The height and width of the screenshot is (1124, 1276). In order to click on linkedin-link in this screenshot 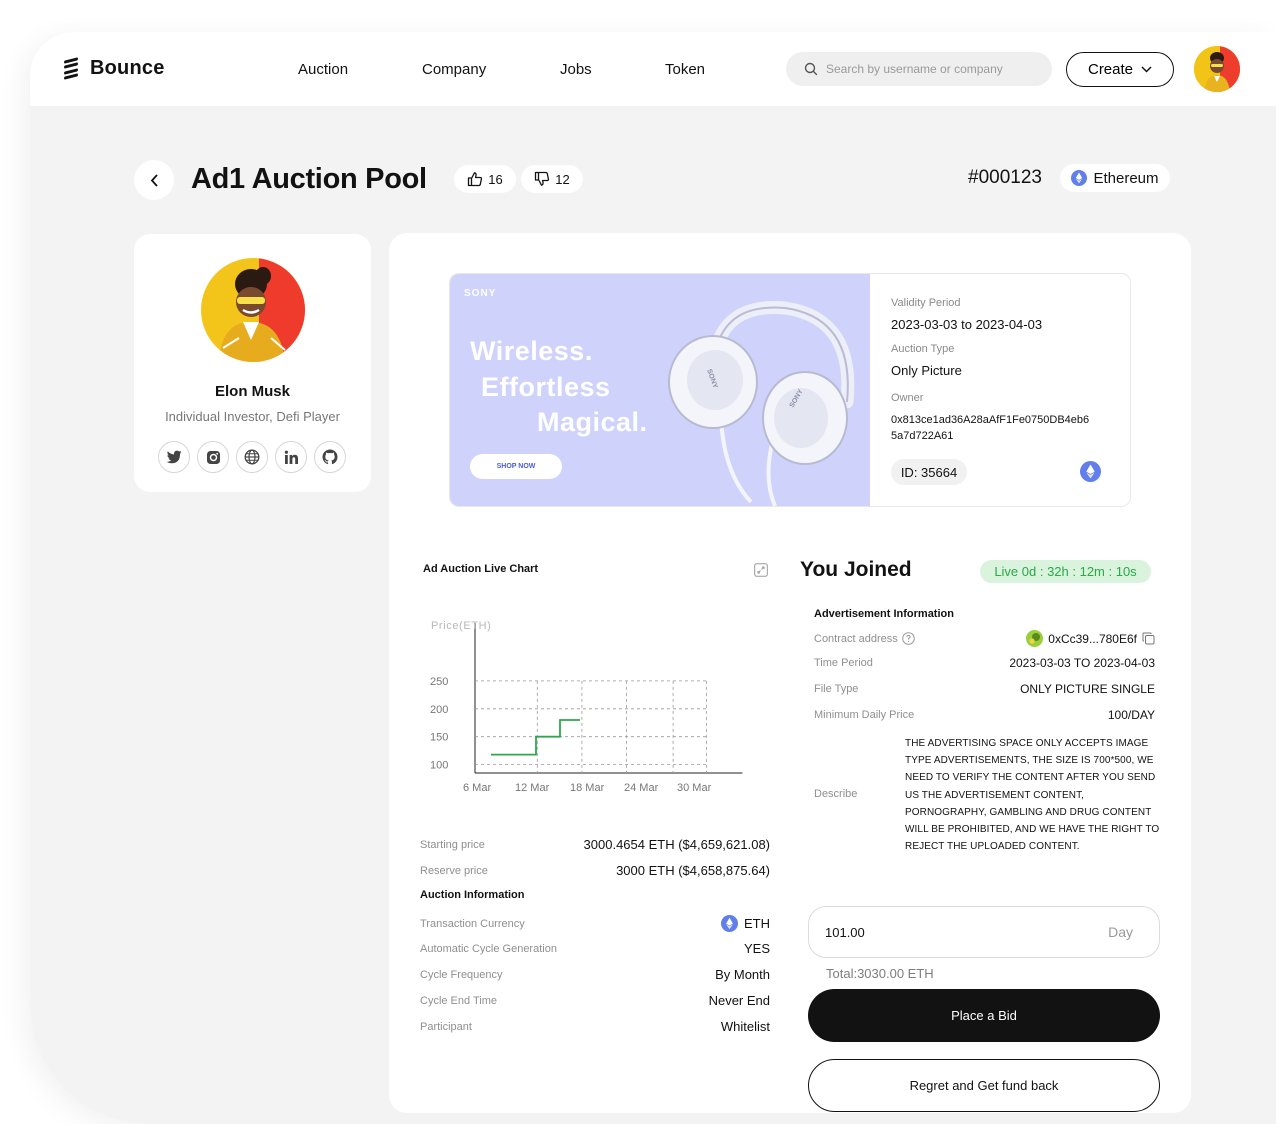, I will do `click(291, 457)`.